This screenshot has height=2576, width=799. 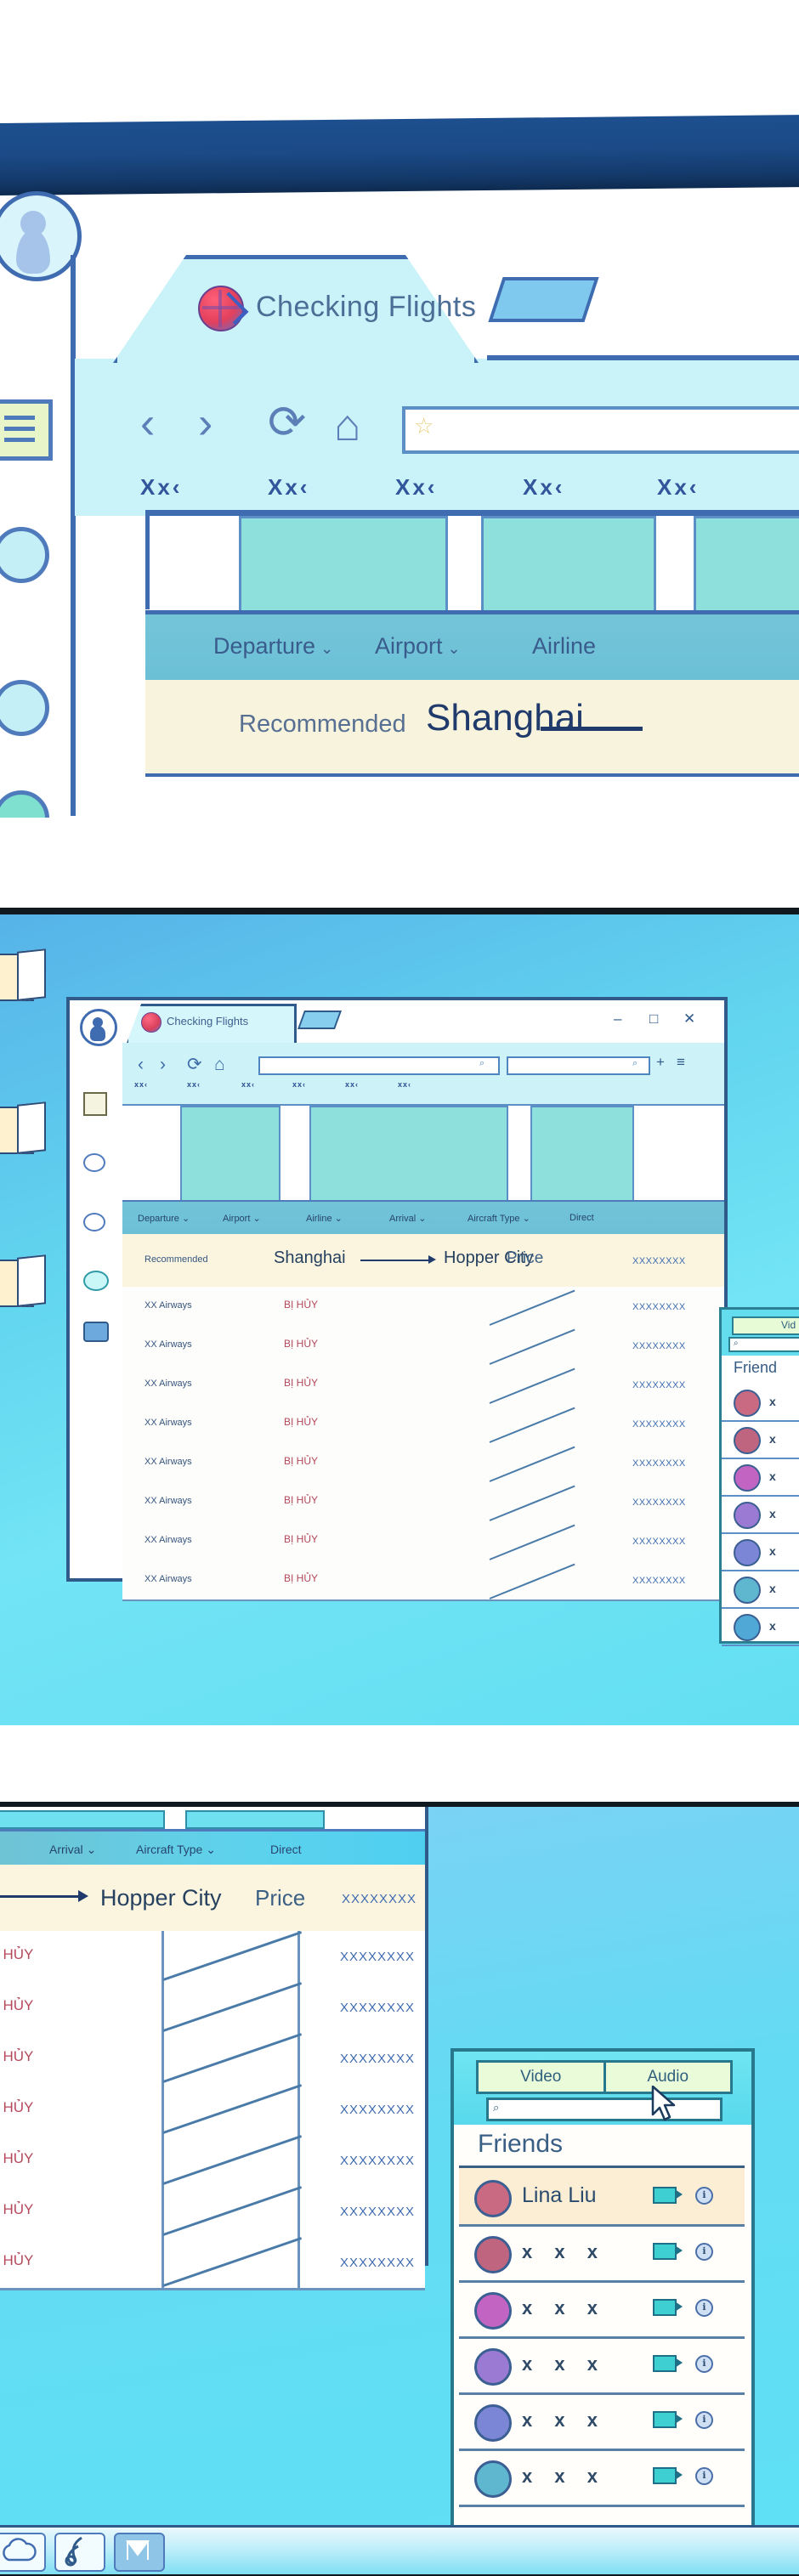 What do you see at coordinates (499, 1218) in the screenshot?
I see `column-header-aircraft-type: Aircraft Type ⌄` at bounding box center [499, 1218].